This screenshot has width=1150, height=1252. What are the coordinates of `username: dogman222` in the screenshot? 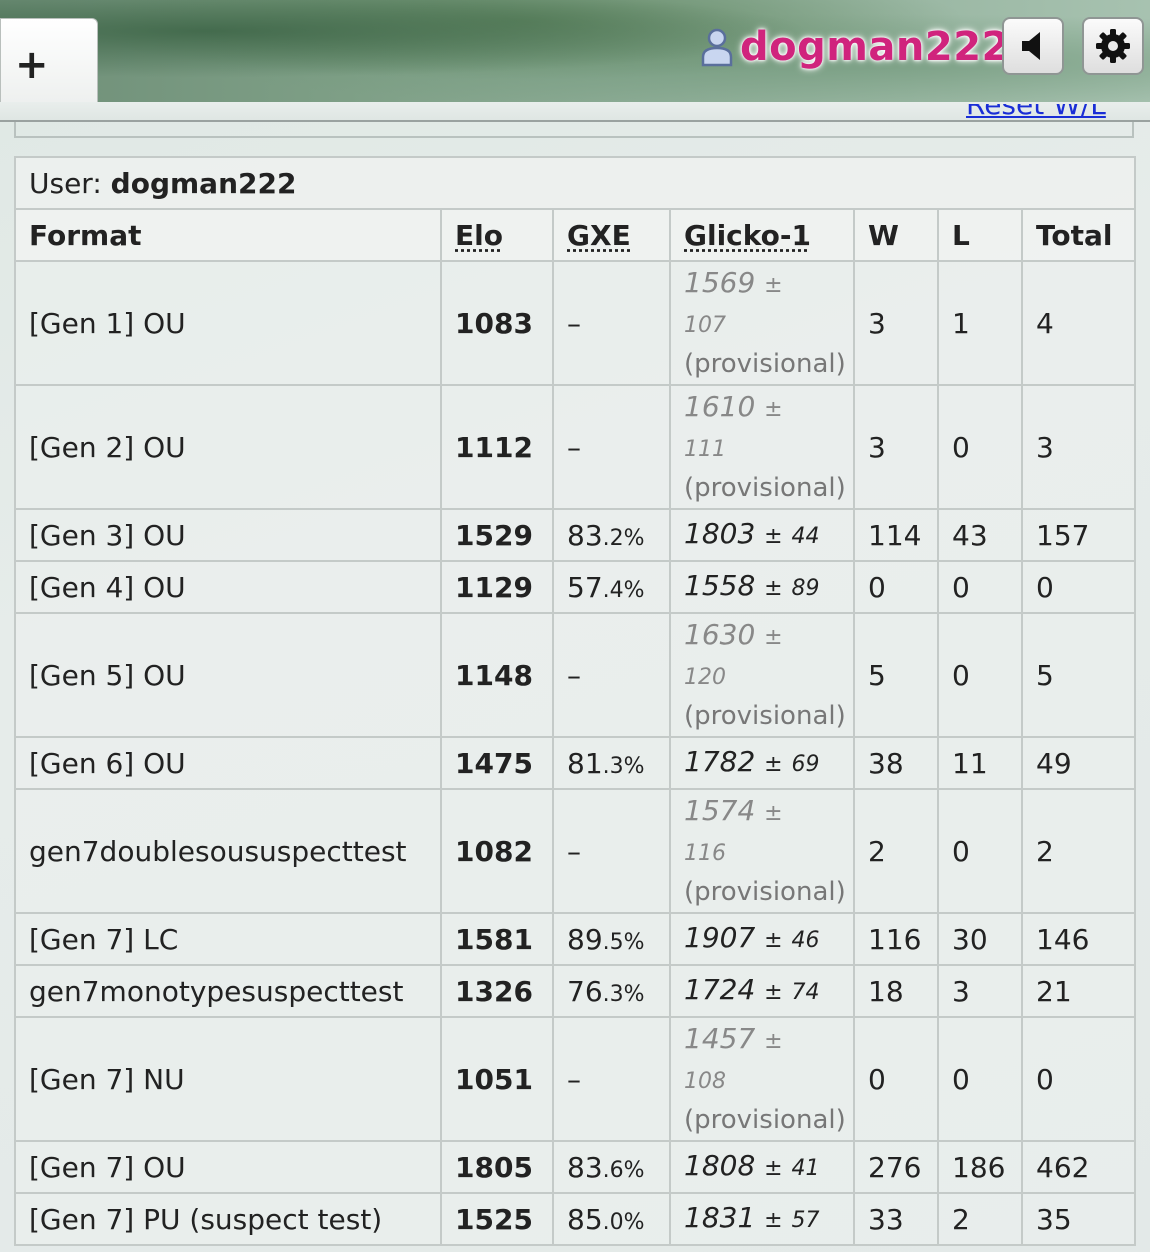 It's located at (875, 47).